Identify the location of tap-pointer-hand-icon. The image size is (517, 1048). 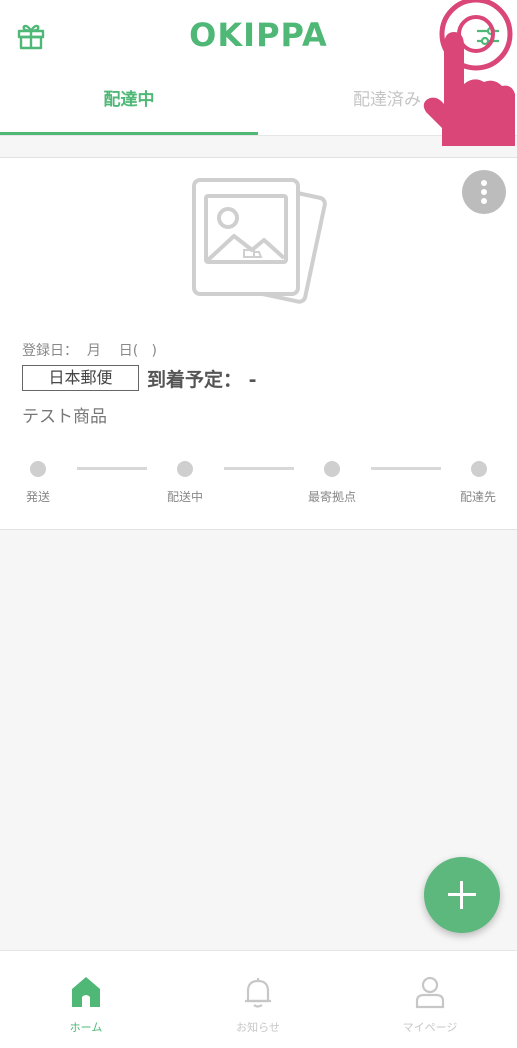
(469, 73).